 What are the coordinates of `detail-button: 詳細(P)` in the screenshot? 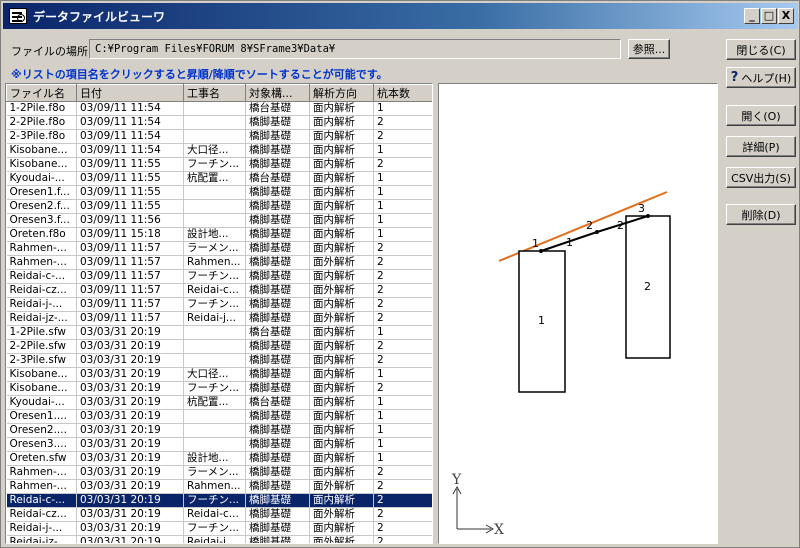 It's located at (761, 146).